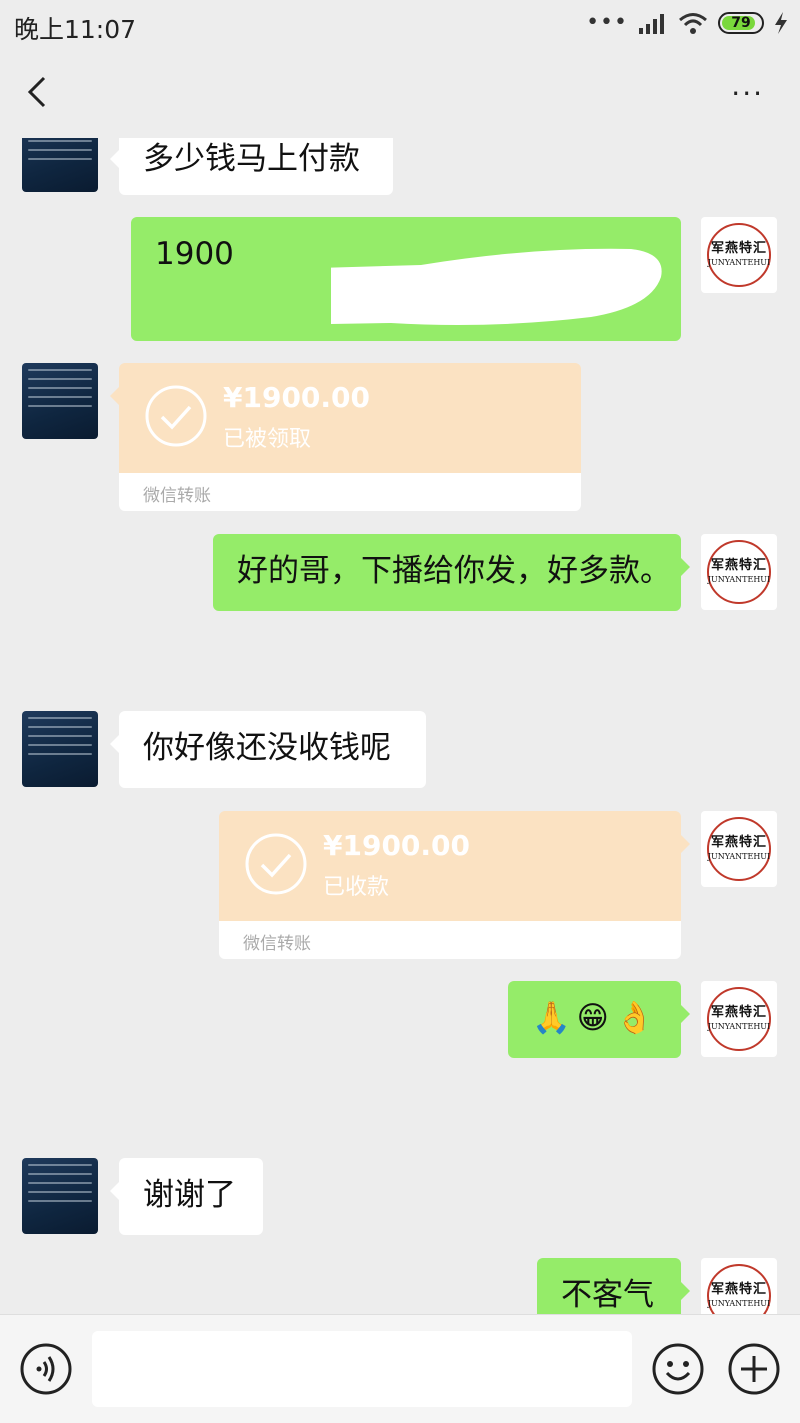 The image size is (800, 1423). What do you see at coordinates (400, 94) in the screenshot?
I see `chat-header: ···` at bounding box center [400, 94].